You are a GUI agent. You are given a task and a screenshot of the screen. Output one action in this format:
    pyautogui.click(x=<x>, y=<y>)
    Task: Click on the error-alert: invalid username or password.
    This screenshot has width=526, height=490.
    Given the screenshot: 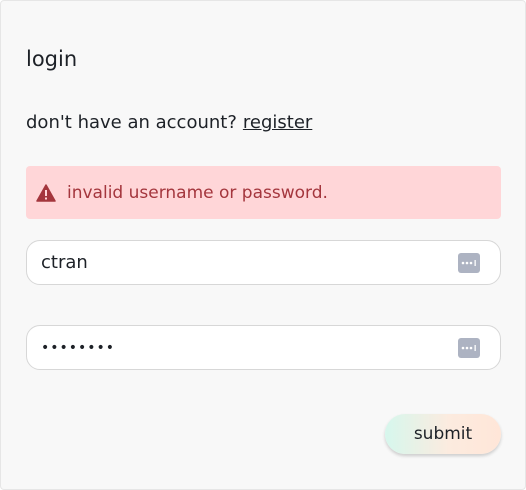 What is the action you would take?
    pyautogui.click(x=263, y=192)
    